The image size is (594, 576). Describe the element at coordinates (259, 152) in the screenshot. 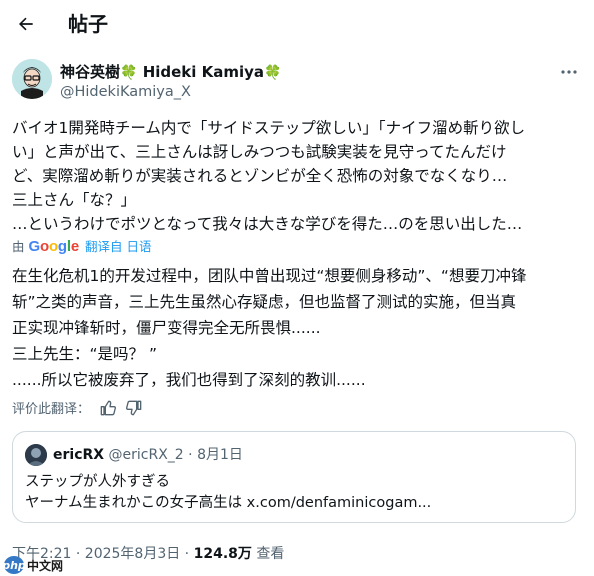

I see `tweet-line: い」と声が出て、三上さんは訝しみつつも試験実装を見守ってたんだけ` at that location.